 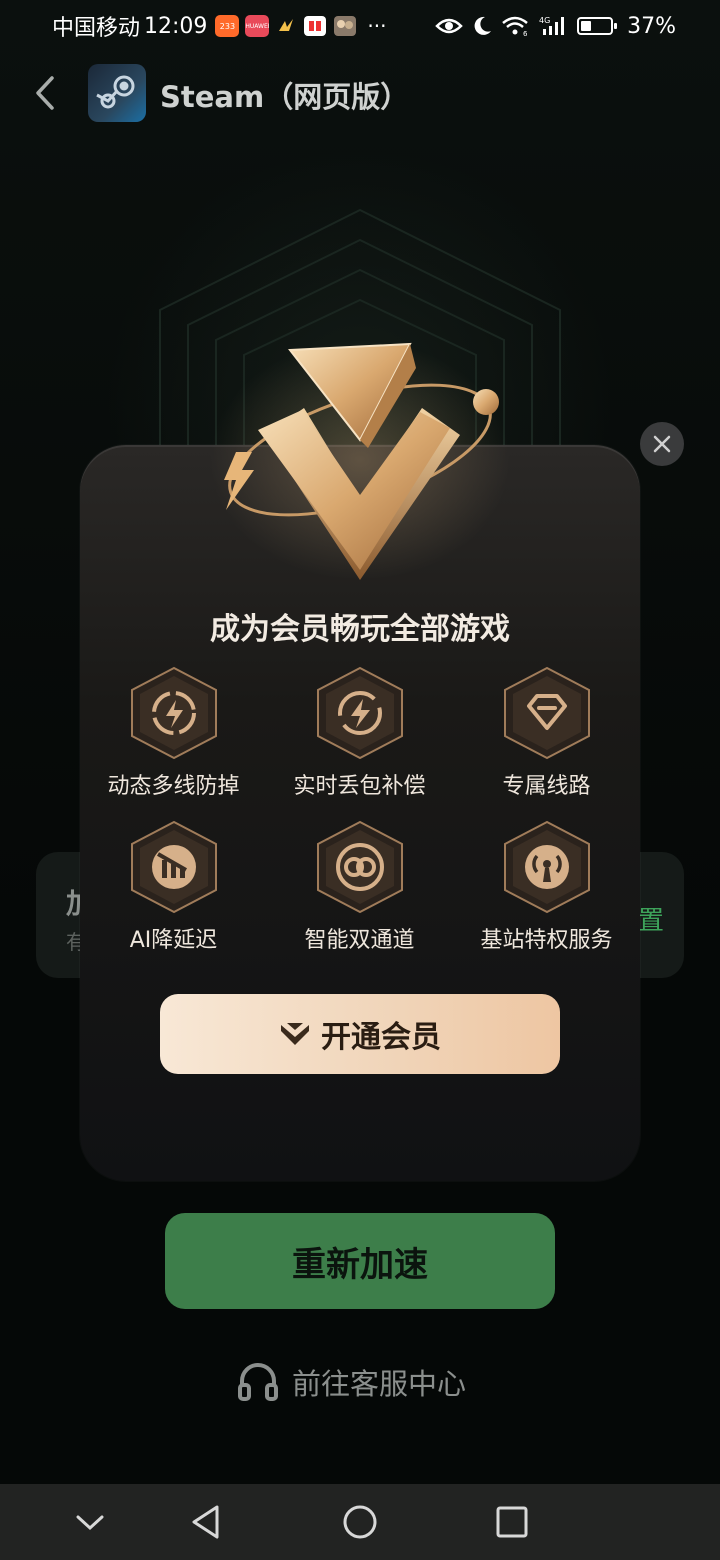 I want to click on feature-multi-line: 动态多线防掉, so click(x=173, y=741).